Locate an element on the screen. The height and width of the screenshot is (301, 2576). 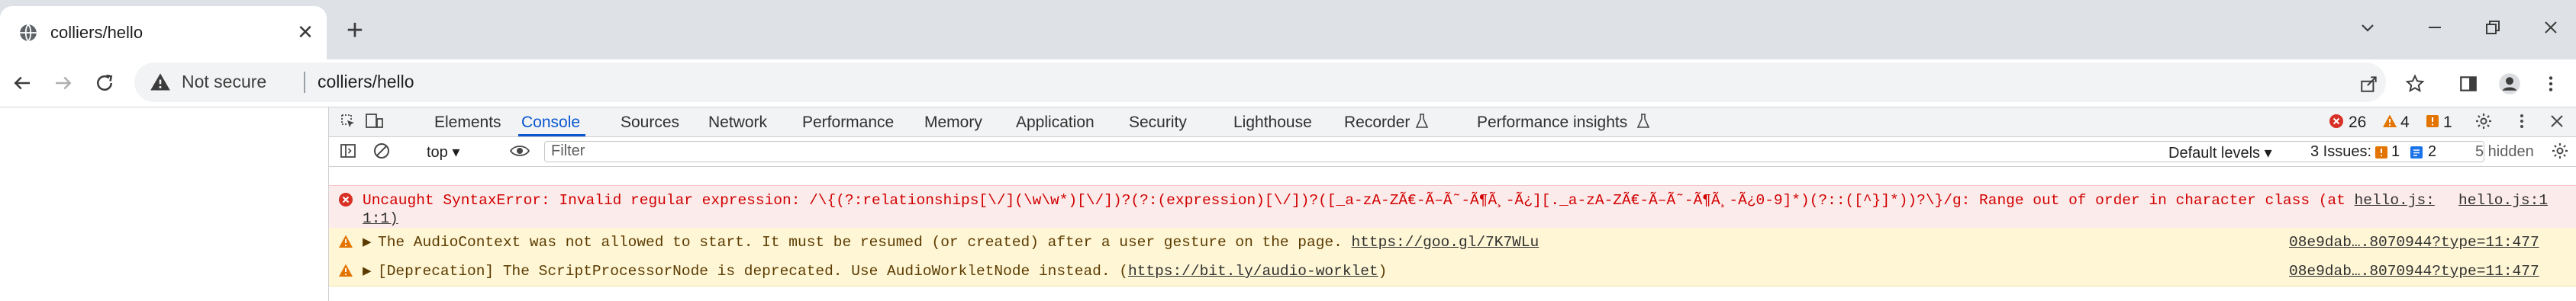
profile-avatar-icon is located at coordinates (2510, 84).